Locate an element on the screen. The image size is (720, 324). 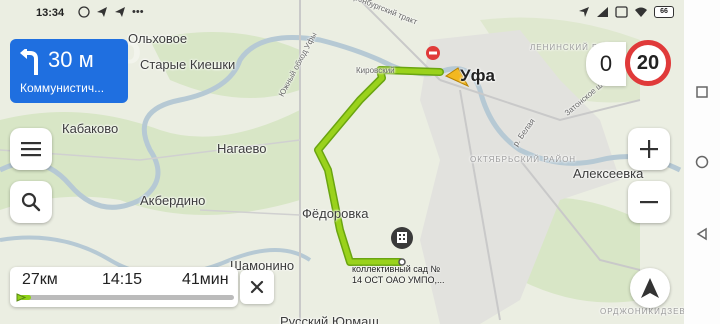
district-label: Ленинский район is located at coordinates (577, 47).